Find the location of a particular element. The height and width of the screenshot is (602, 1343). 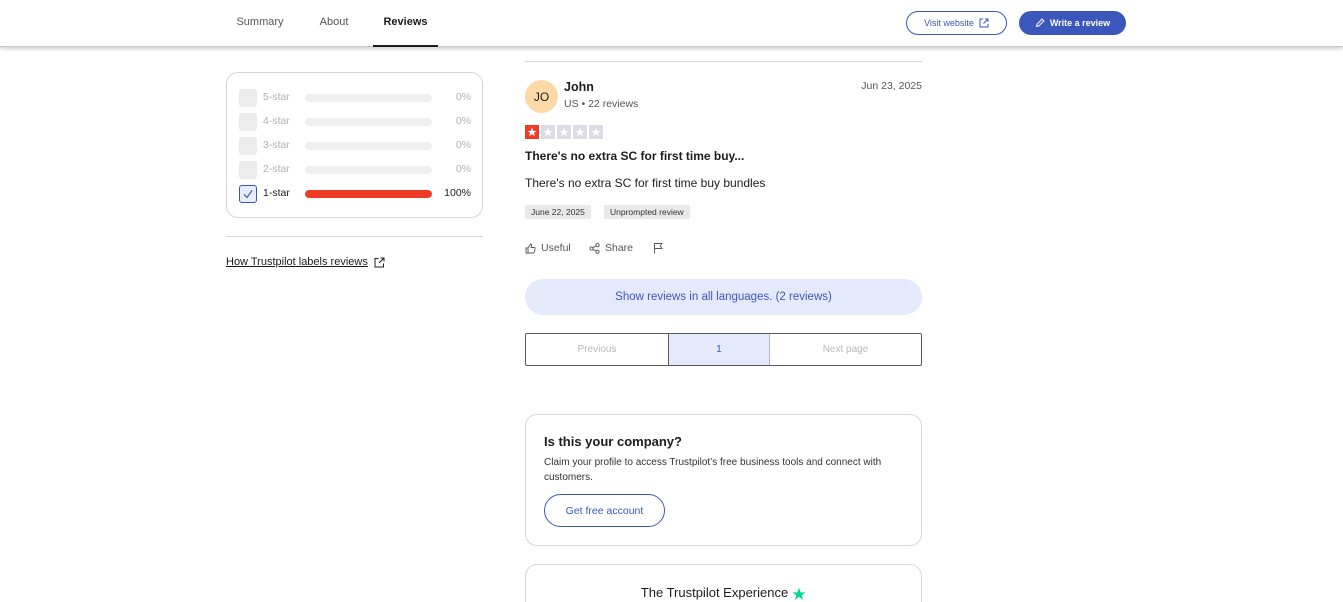

report-flag-button is located at coordinates (658, 248).